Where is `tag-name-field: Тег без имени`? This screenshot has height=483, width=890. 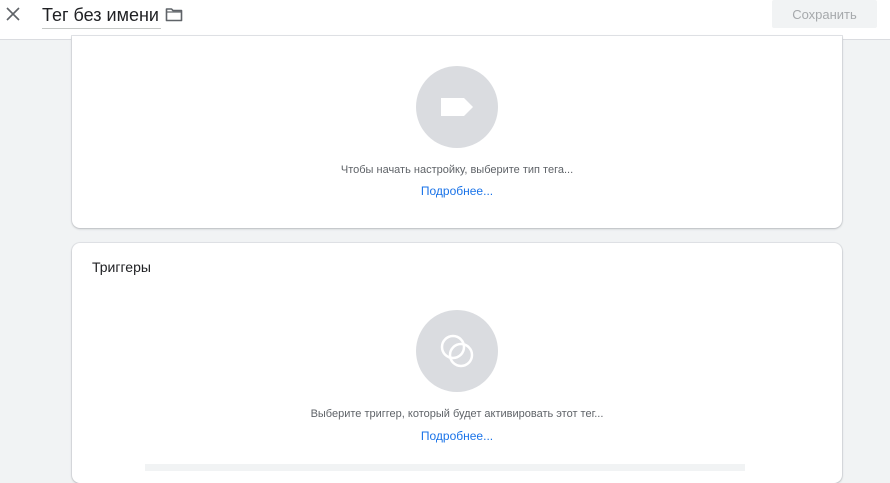
tag-name-field: Тег без имени is located at coordinates (101, 16).